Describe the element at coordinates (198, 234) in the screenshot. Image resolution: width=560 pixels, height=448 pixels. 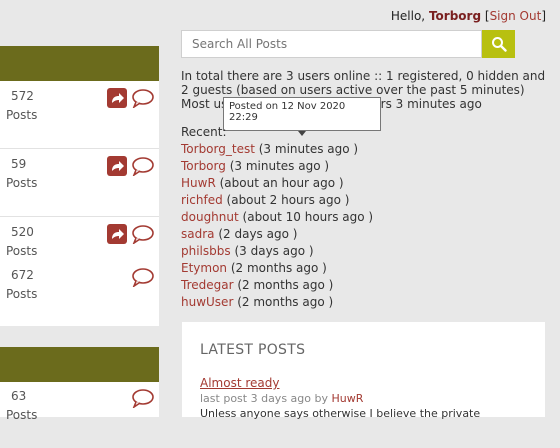
I see `recent-user-link: sadra` at that location.